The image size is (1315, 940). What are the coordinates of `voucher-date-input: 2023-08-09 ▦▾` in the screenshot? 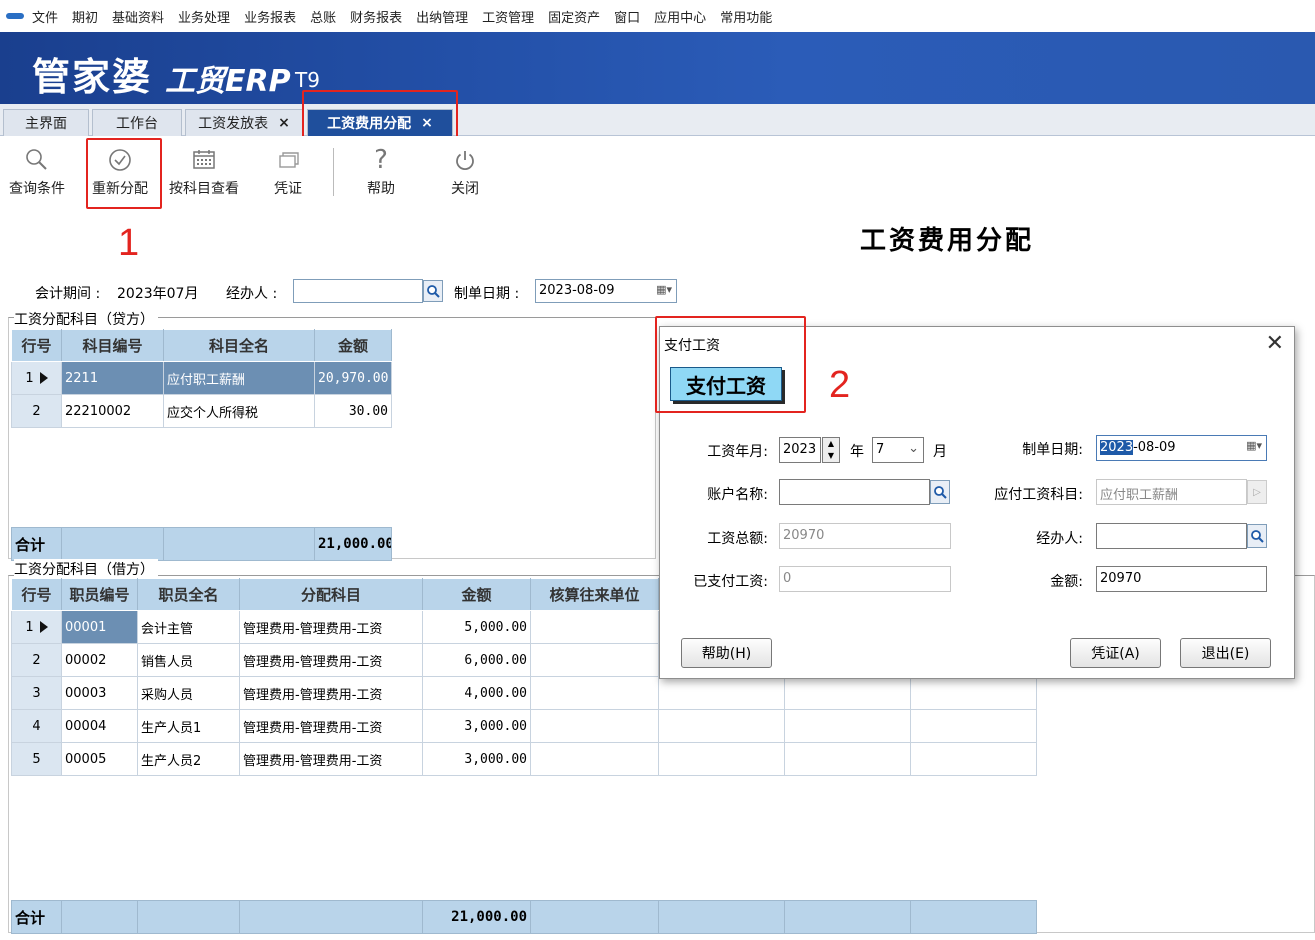 It's located at (1181, 448).